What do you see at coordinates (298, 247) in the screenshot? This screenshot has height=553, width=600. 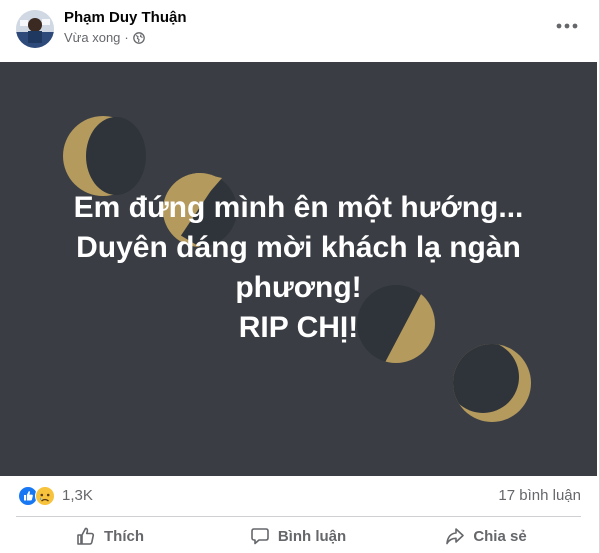 I see `image-text-line-2: Duyên dáng mời khách lạ ngàn` at bounding box center [298, 247].